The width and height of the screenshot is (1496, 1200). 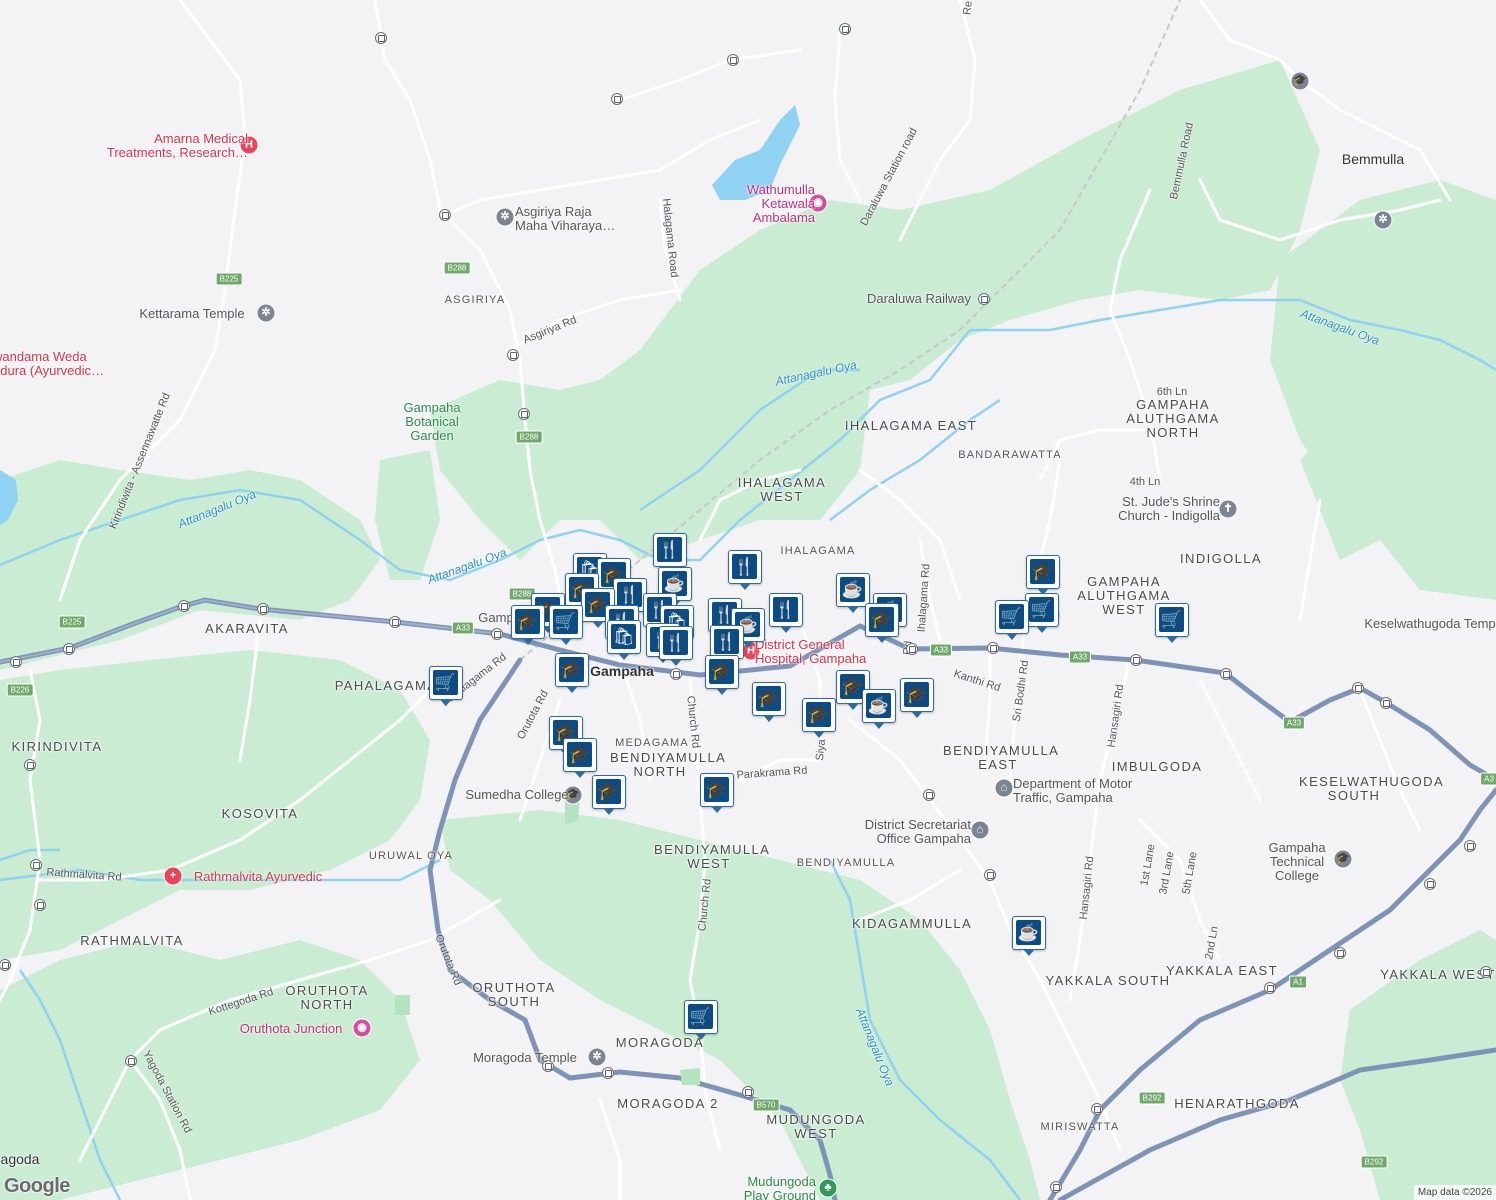 What do you see at coordinates (700, 1016) in the screenshot?
I see `grocery-icon: 🛒` at bounding box center [700, 1016].